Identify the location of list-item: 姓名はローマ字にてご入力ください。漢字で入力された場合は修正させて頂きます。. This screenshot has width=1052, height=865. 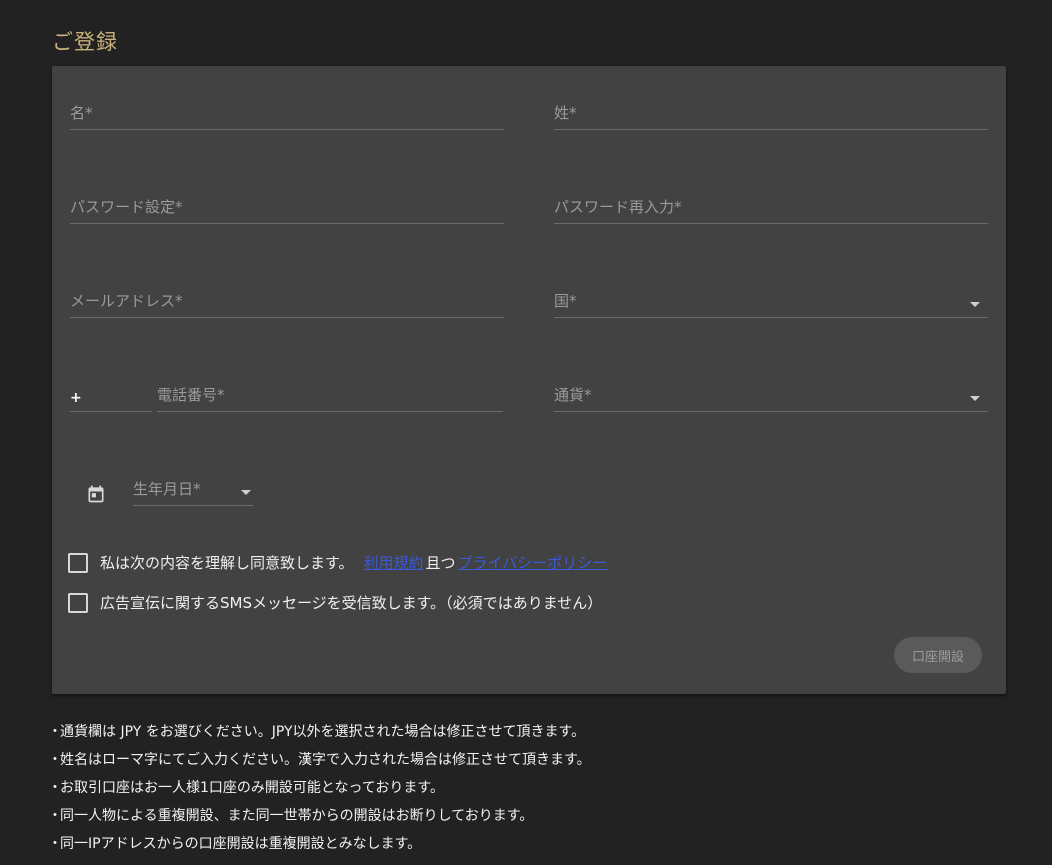
(319, 760).